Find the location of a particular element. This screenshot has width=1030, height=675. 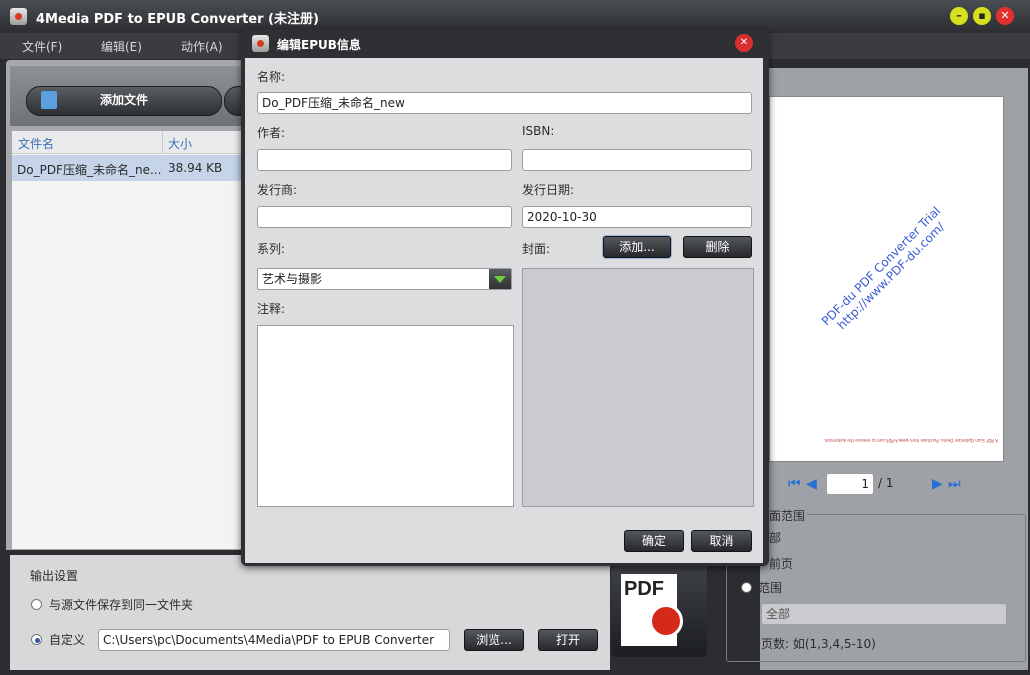

radio-dot is located at coordinates (37, 640).